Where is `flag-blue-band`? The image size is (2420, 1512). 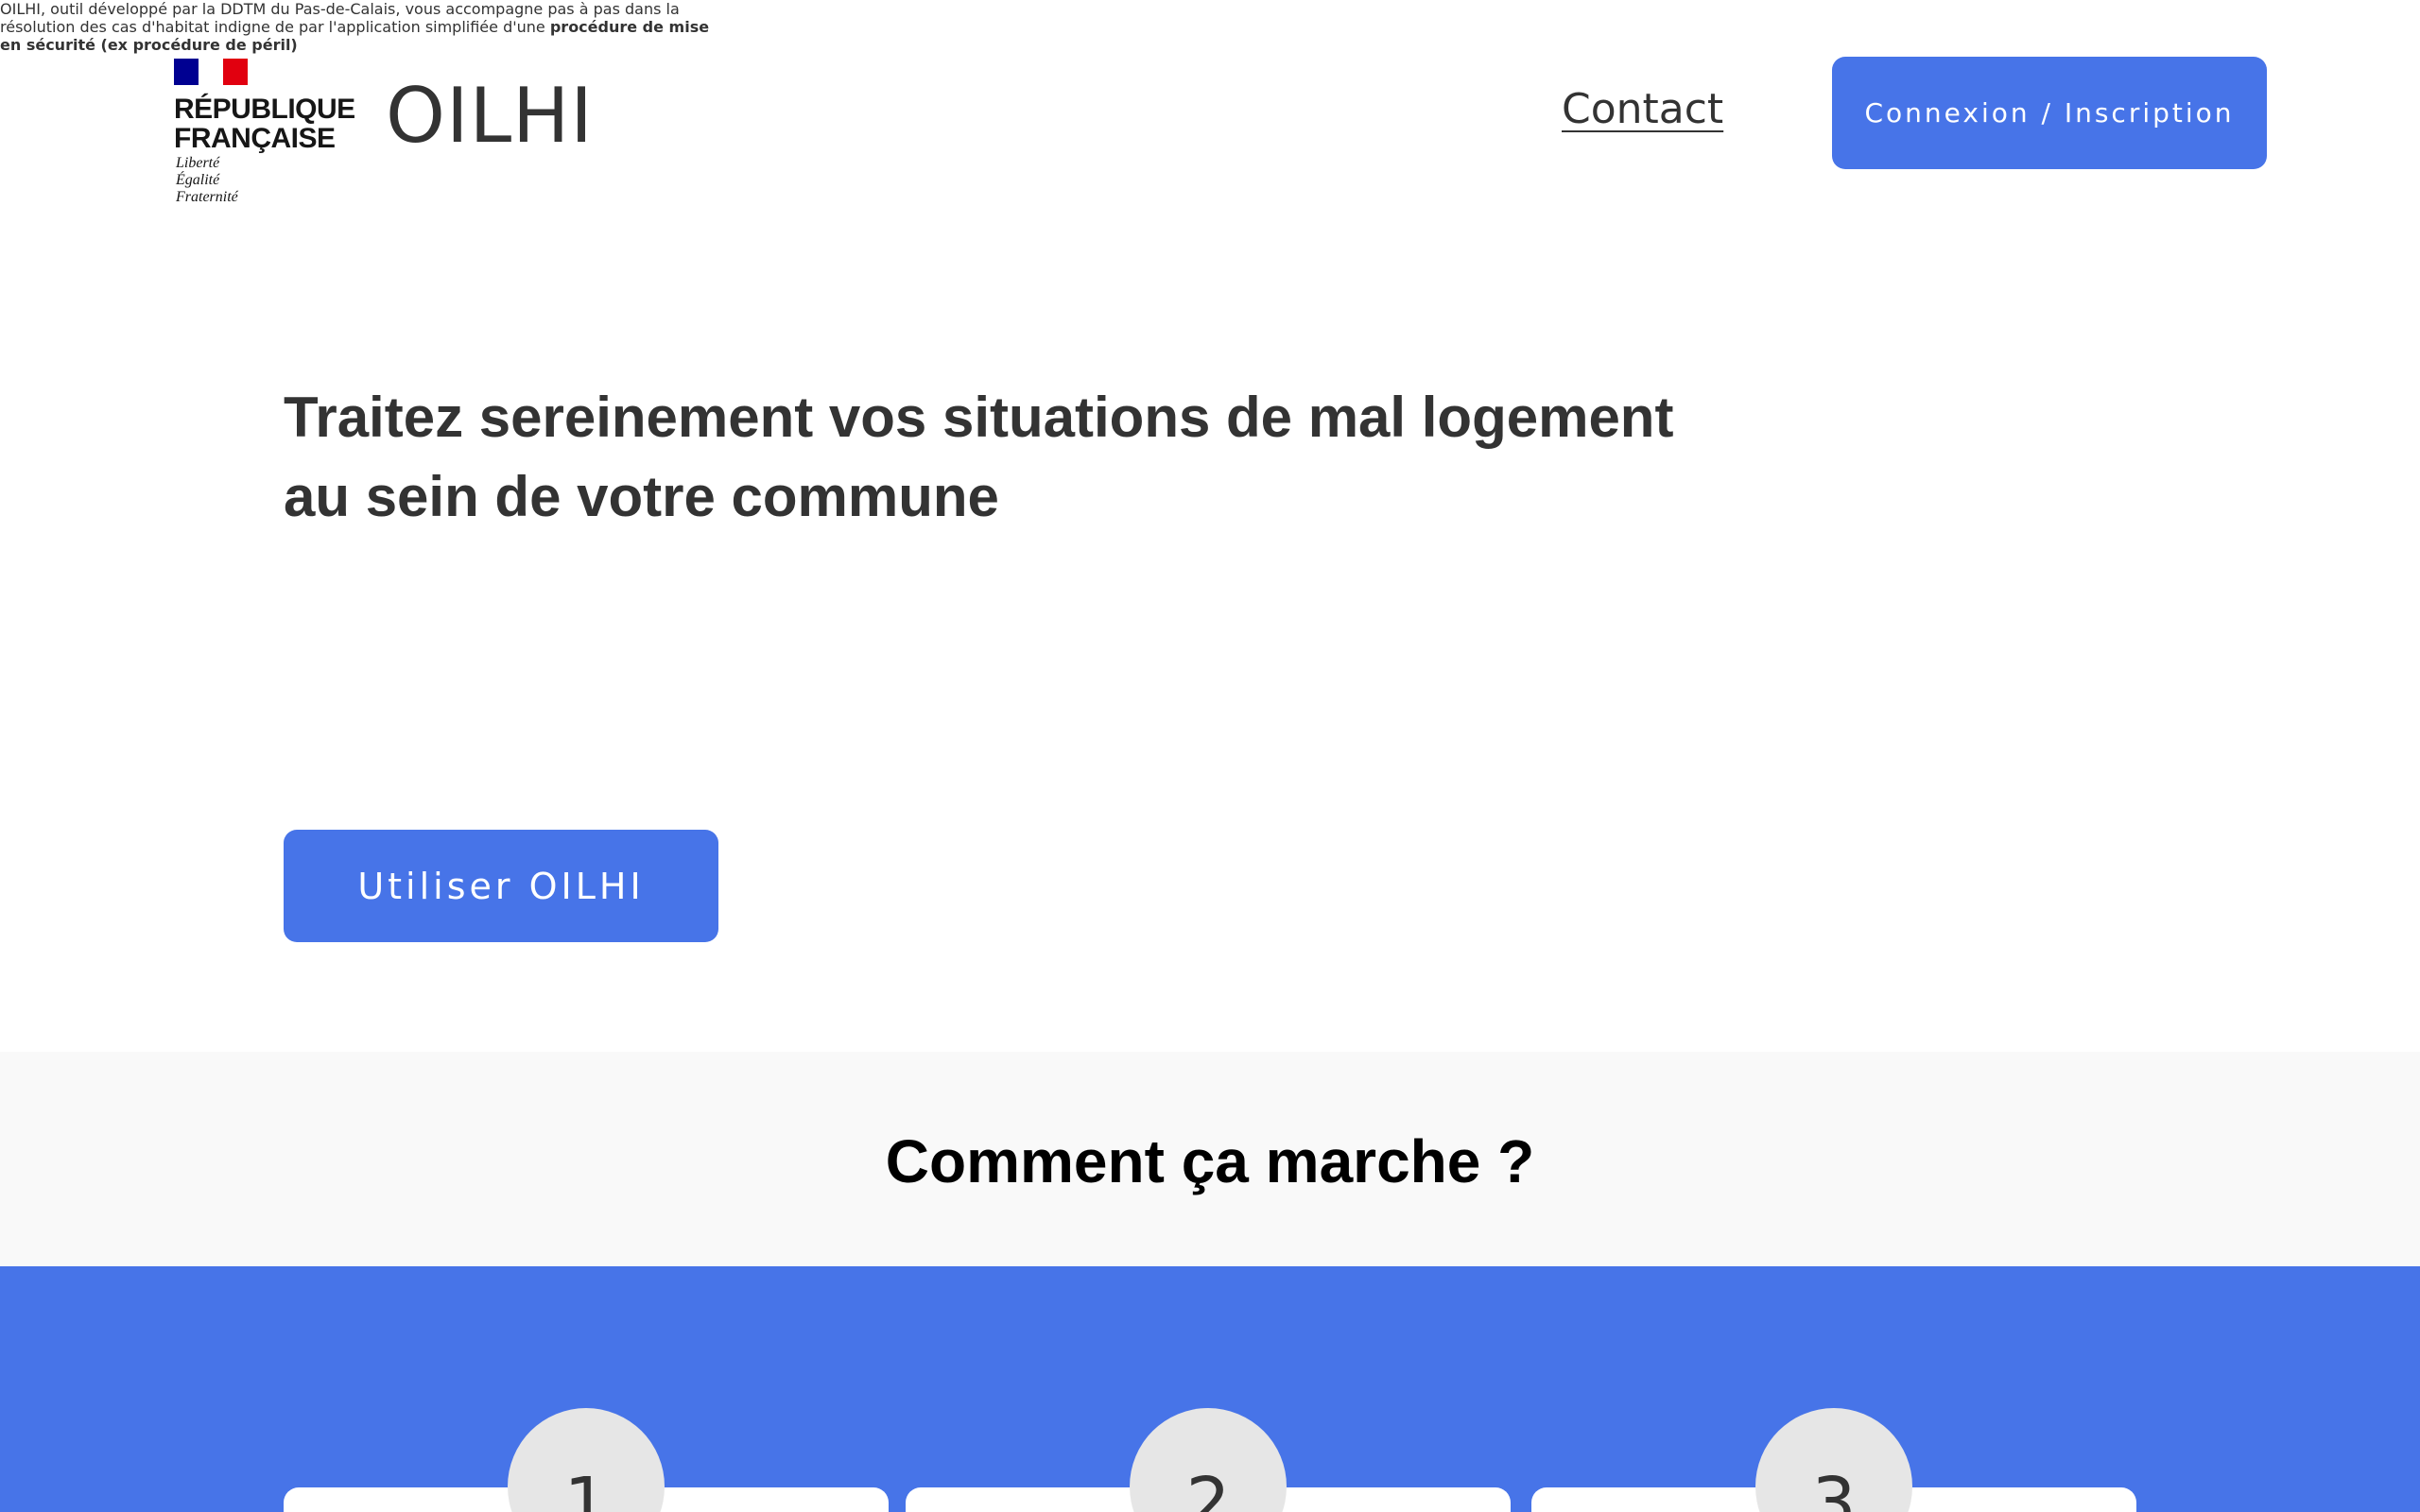 flag-blue-band is located at coordinates (186, 72).